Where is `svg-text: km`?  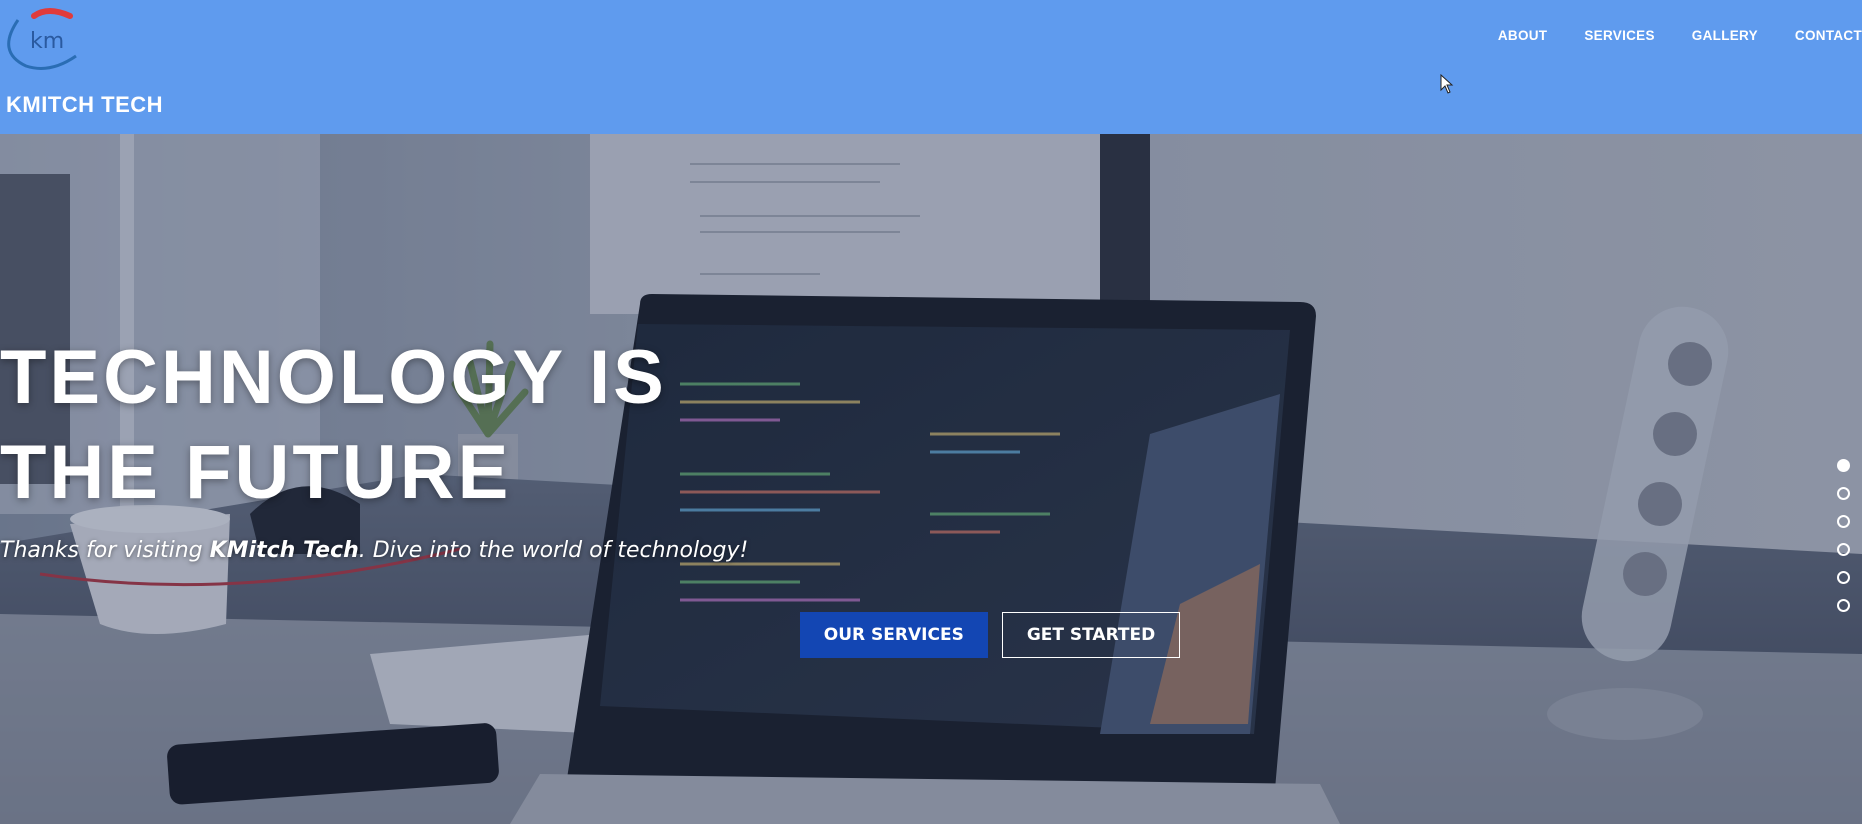 svg-text: km is located at coordinates (47, 41).